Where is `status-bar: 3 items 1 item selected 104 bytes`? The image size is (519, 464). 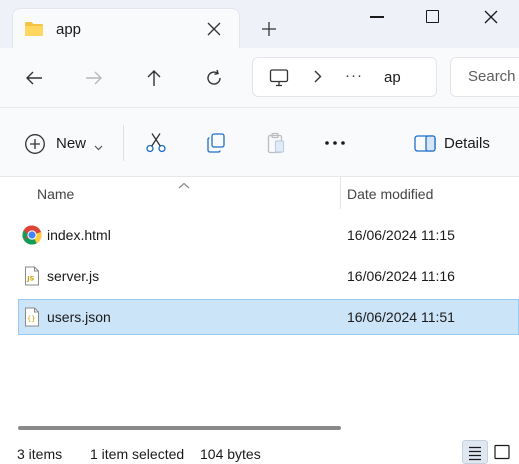 status-bar: 3 items 1 item selected 104 bytes is located at coordinates (259, 450).